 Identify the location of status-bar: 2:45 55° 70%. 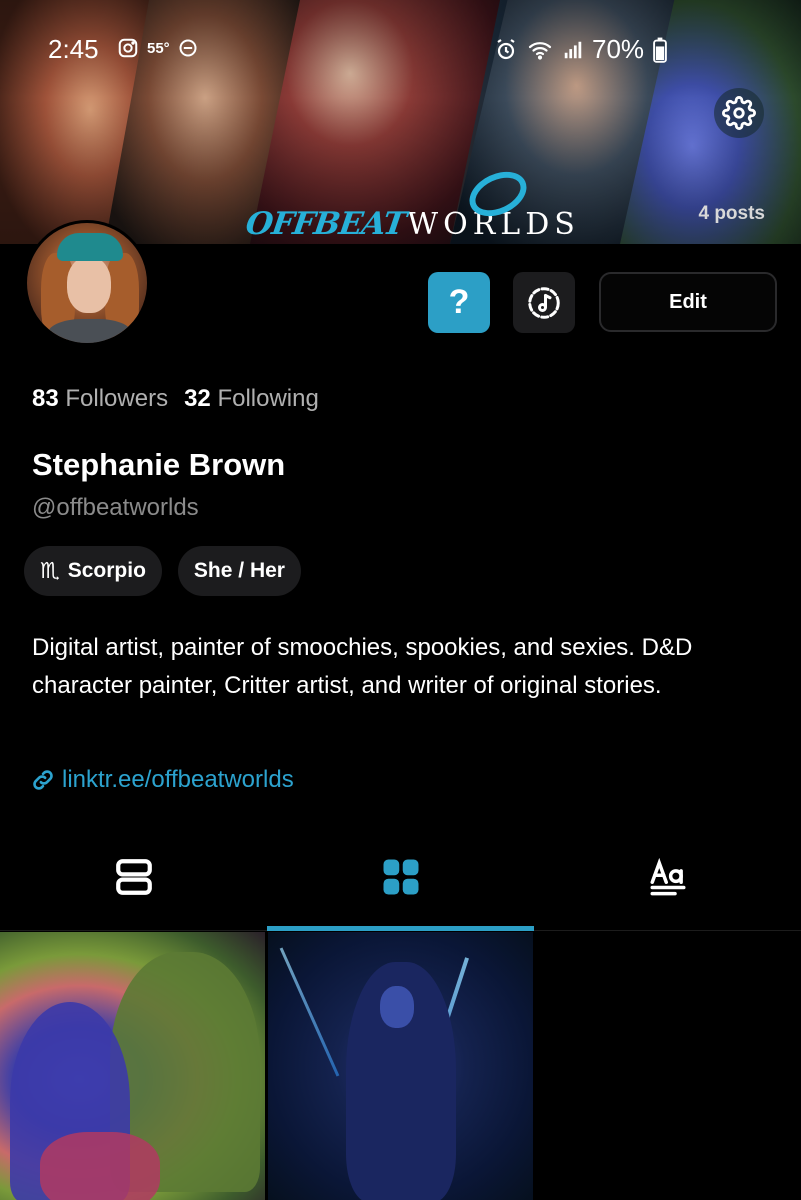
(400, 51).